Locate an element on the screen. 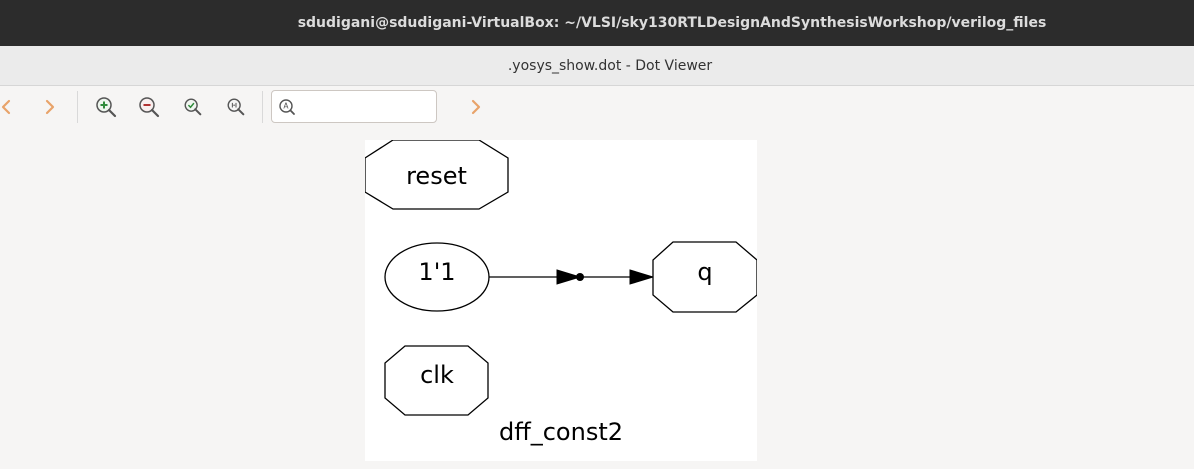 The image size is (1194, 469). zoom-out-button is located at coordinates (149, 107).